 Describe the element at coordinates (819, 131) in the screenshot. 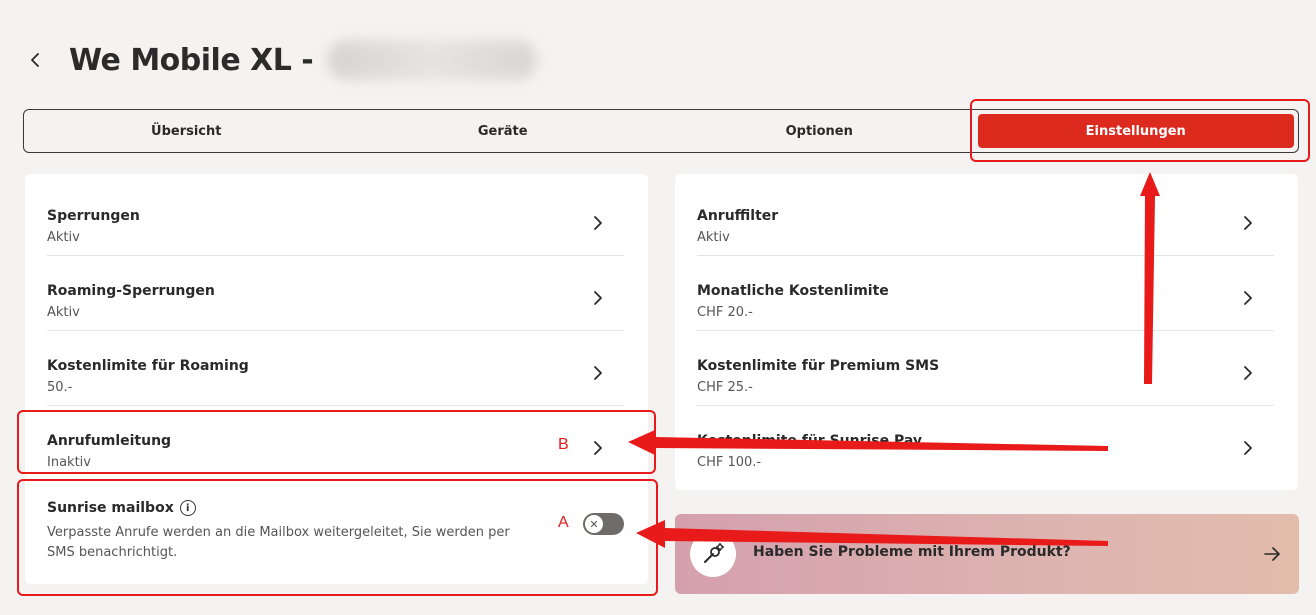

I see `tab-optionen: Optionen` at that location.